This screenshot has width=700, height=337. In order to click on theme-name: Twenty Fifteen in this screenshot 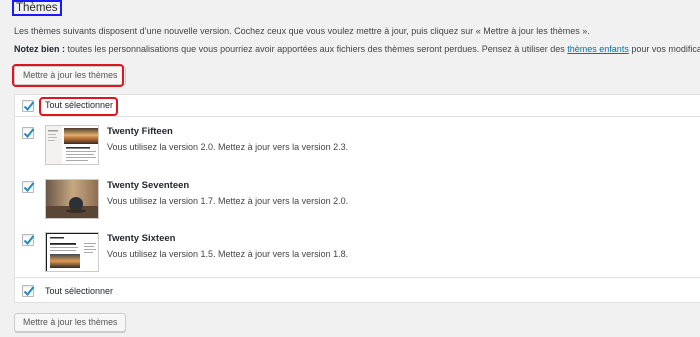, I will do `click(140, 131)`.